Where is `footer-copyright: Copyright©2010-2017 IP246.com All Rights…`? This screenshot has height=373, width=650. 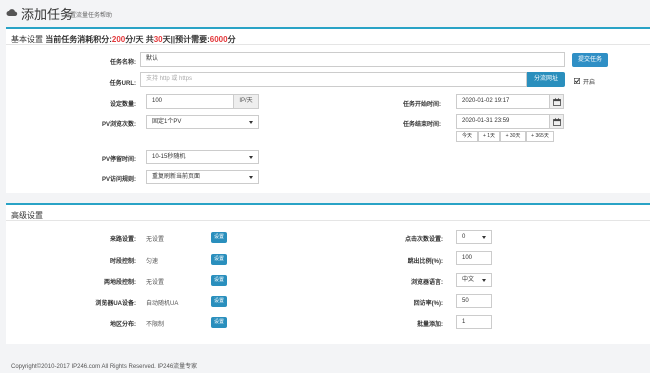 footer-copyright: Copyright©2010-2017 IP246.com All Rights… is located at coordinates (104, 367).